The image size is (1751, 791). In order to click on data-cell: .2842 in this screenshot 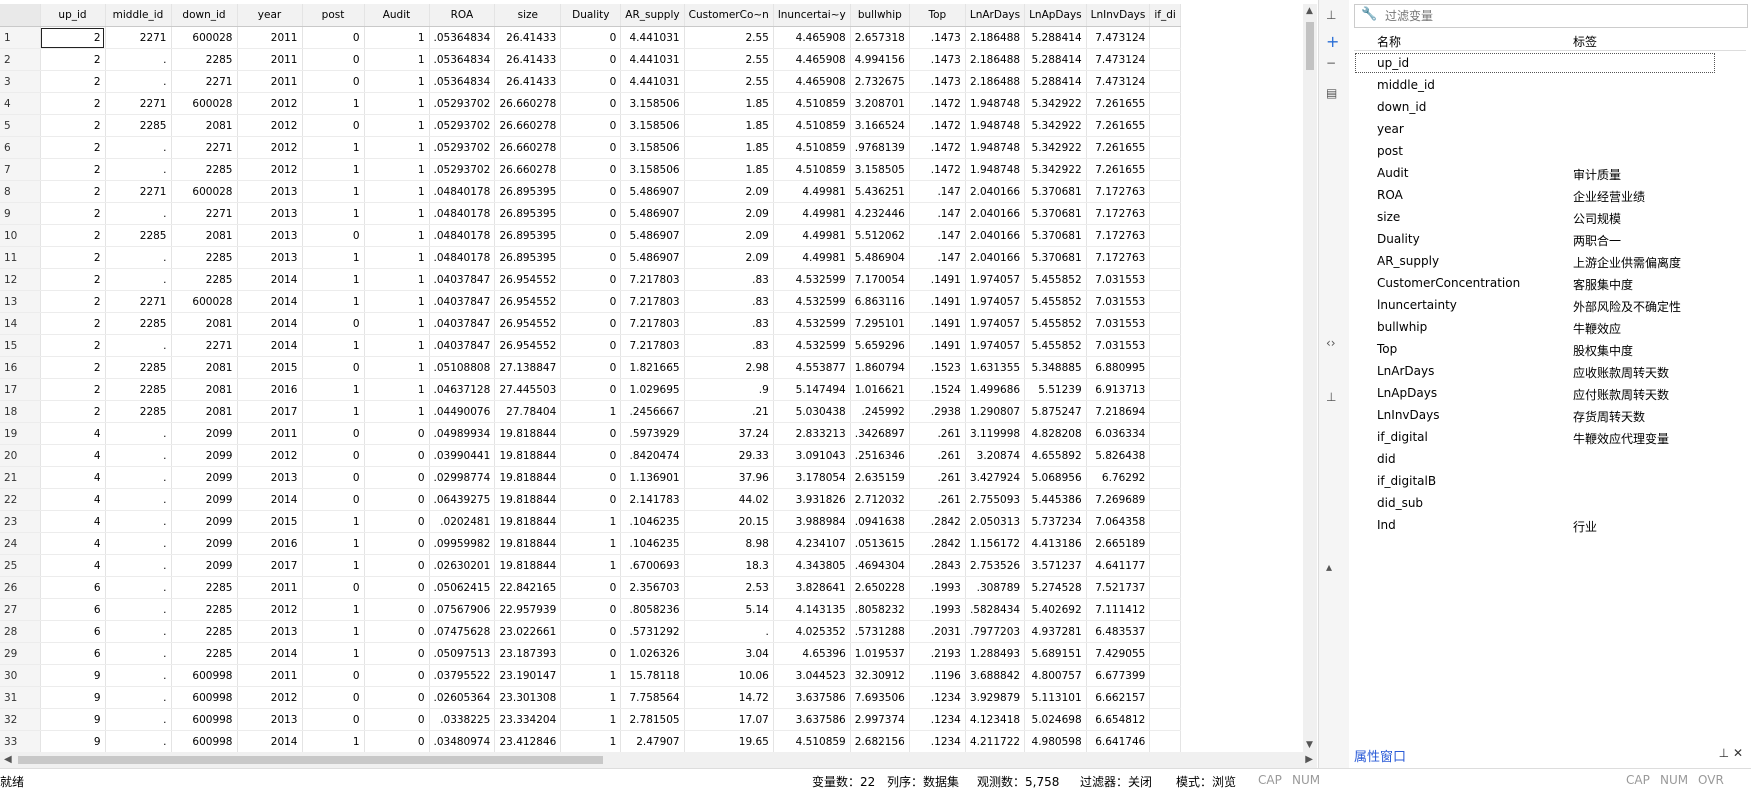, I will do `click(937, 521)`.